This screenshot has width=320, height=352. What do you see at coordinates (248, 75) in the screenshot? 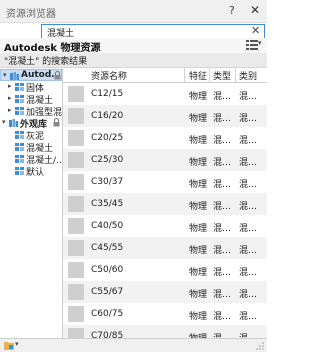
I see `column-header-category: 类别` at bounding box center [248, 75].